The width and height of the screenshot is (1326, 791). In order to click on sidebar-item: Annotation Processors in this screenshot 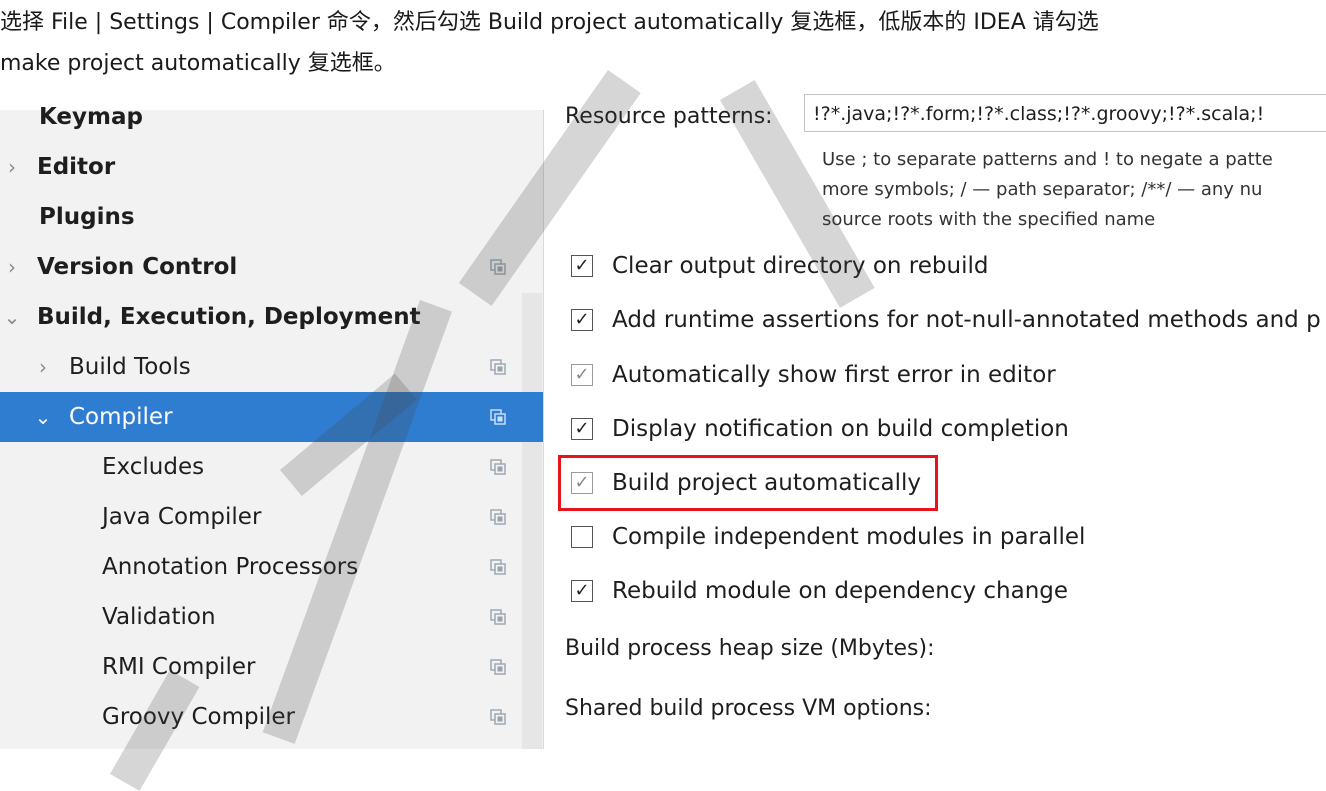, I will do `click(271, 567)`.